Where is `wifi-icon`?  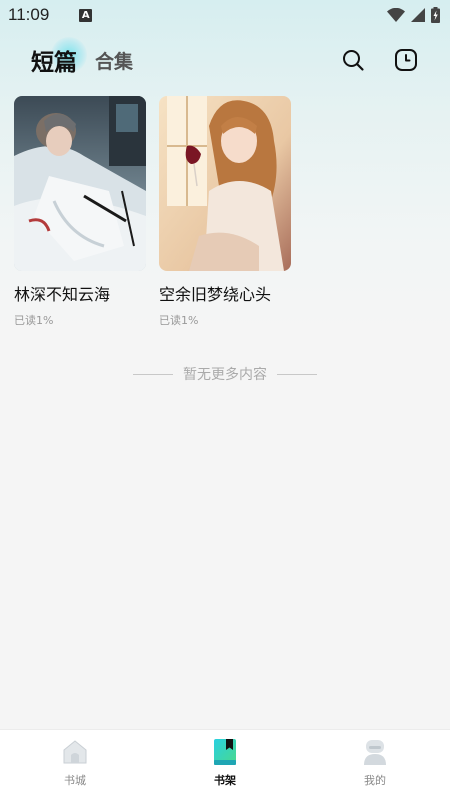
wifi-icon is located at coordinates (396, 15).